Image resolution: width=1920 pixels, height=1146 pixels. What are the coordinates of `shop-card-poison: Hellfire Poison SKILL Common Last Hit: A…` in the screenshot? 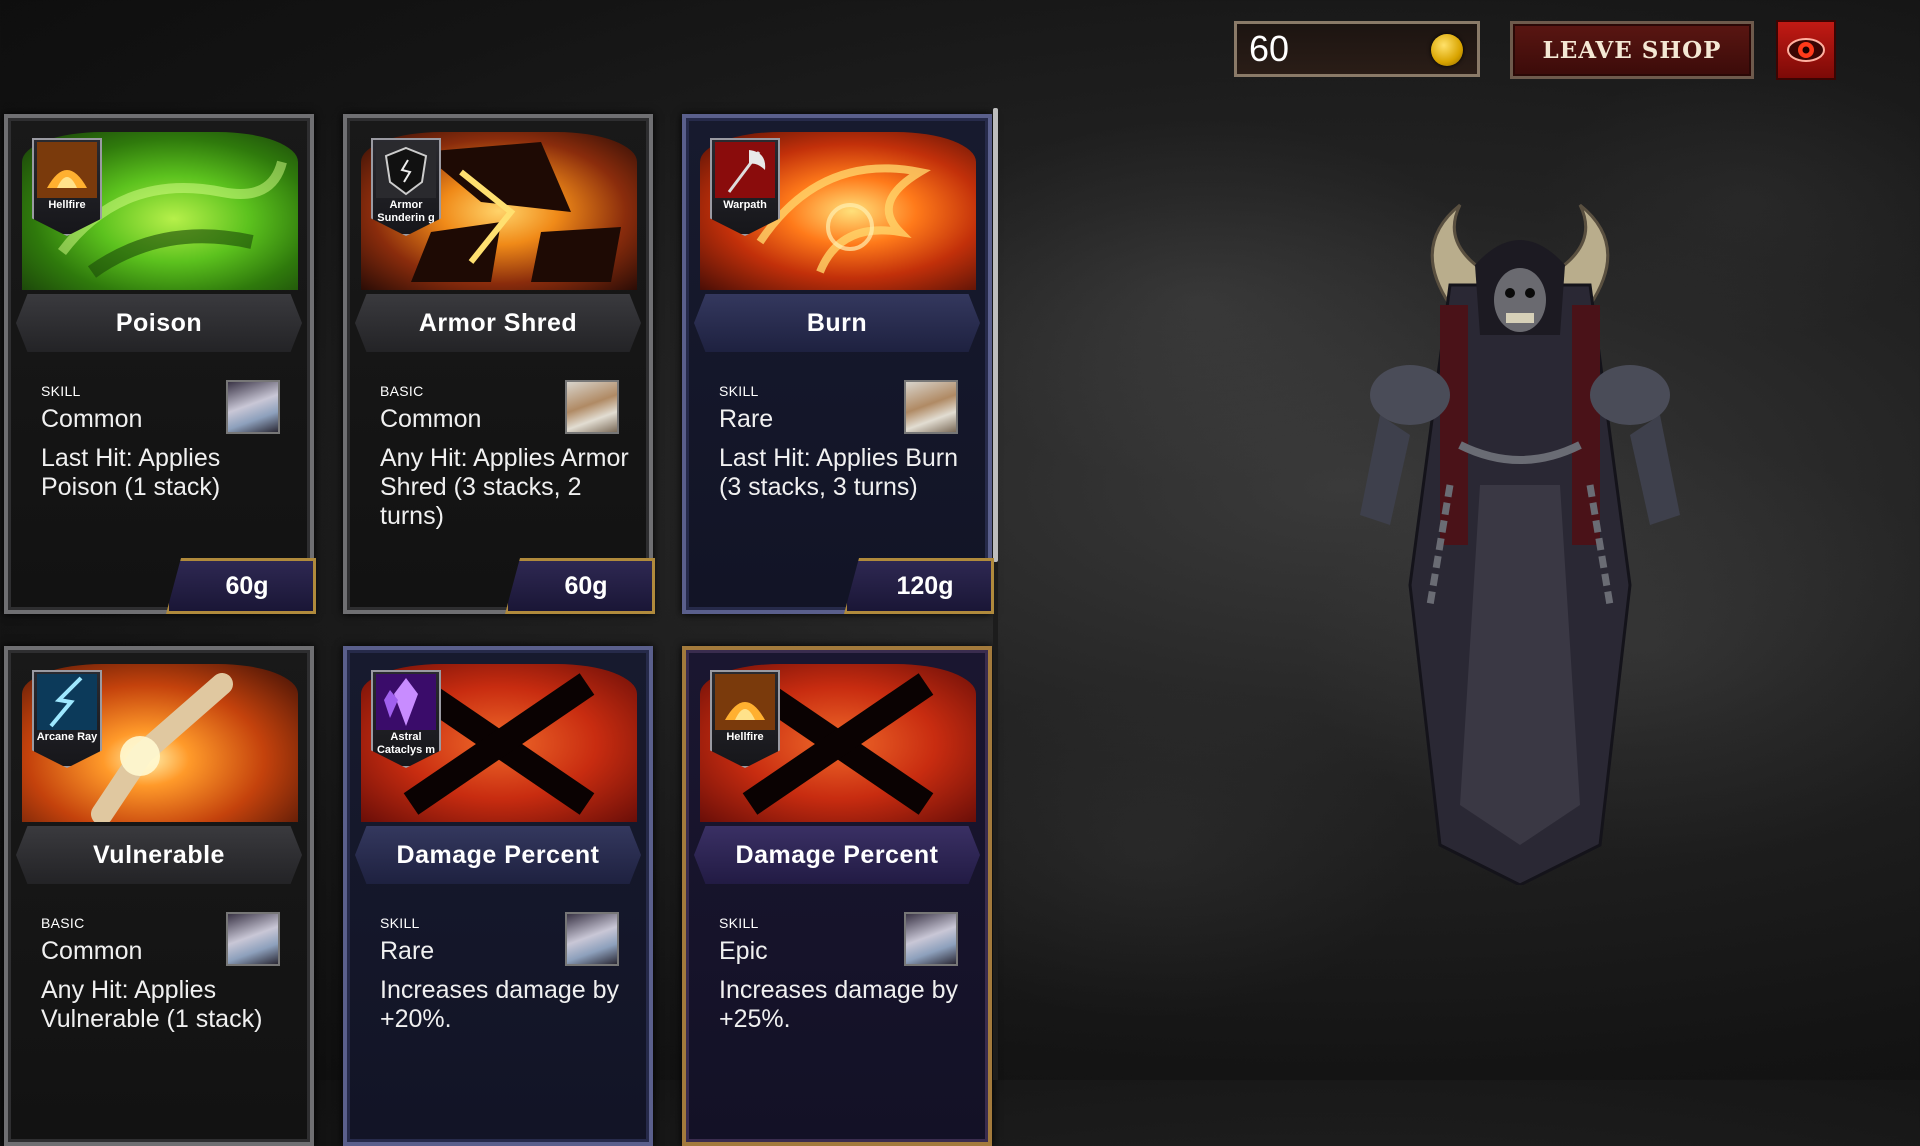 It's located at (160, 364).